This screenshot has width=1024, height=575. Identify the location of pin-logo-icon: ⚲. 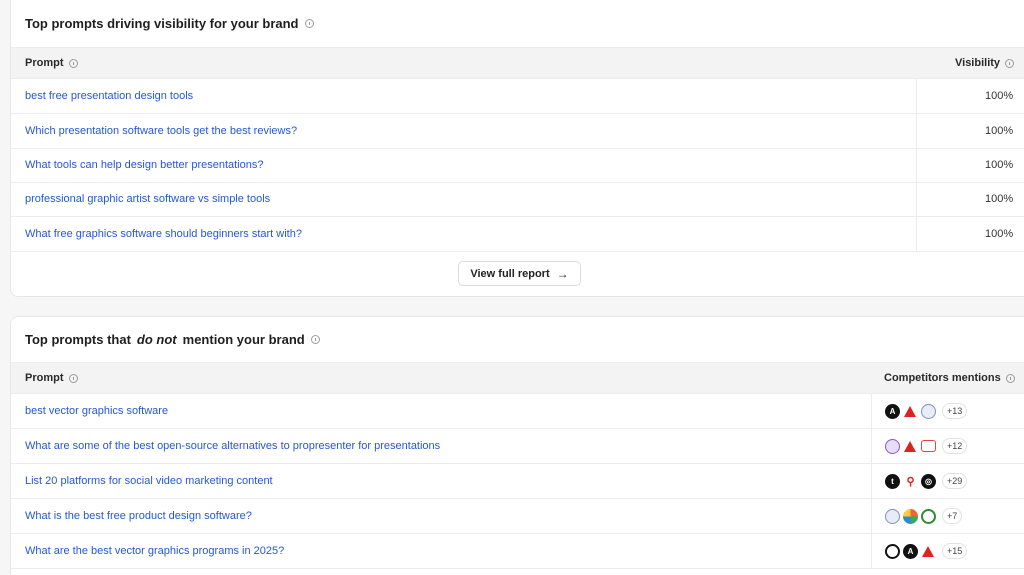
(910, 481).